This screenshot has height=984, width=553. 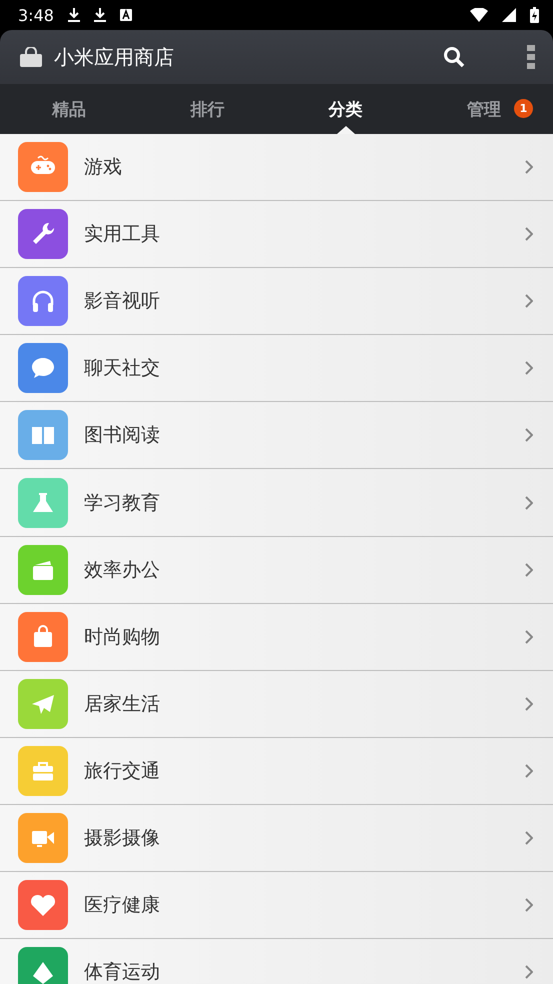 What do you see at coordinates (122, 570) in the screenshot?
I see `category-name: 效率办公` at bounding box center [122, 570].